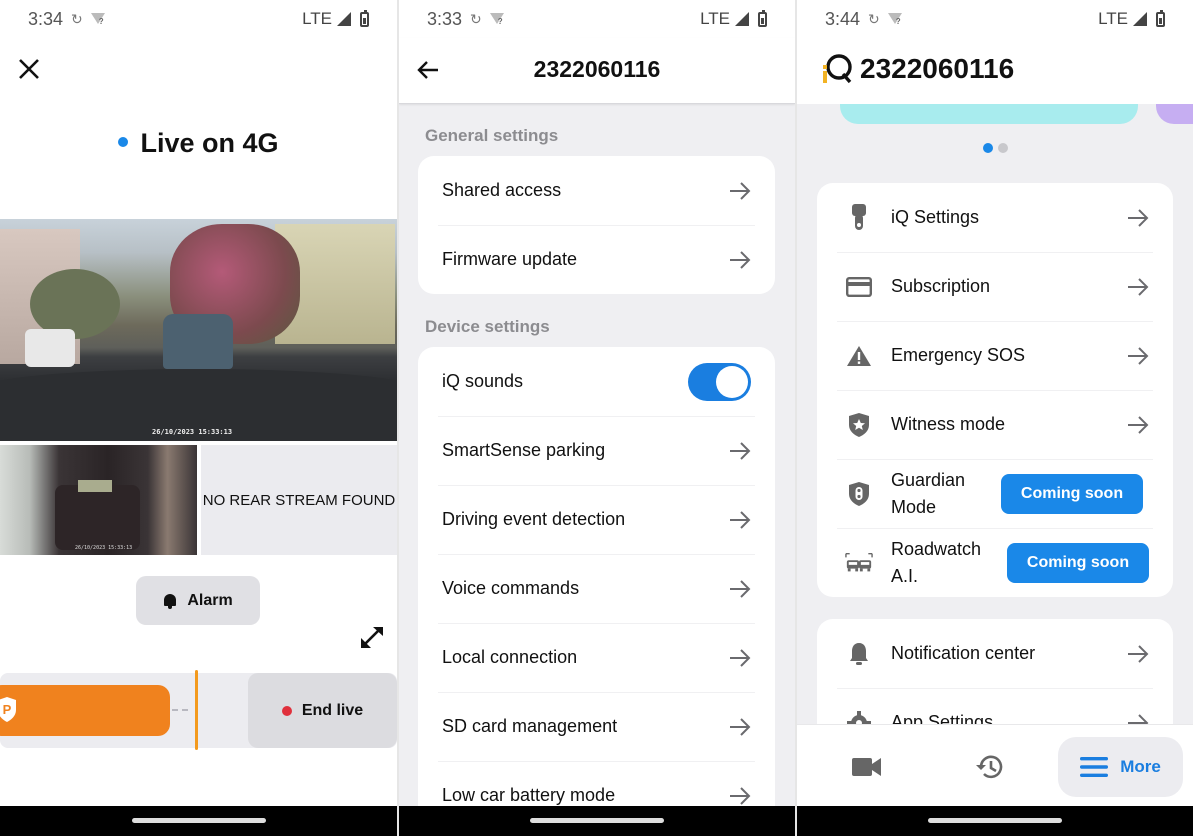 This screenshot has height=836, width=1200. Describe the element at coordinates (286, 710) in the screenshot. I see `recording-dot-icon` at that location.